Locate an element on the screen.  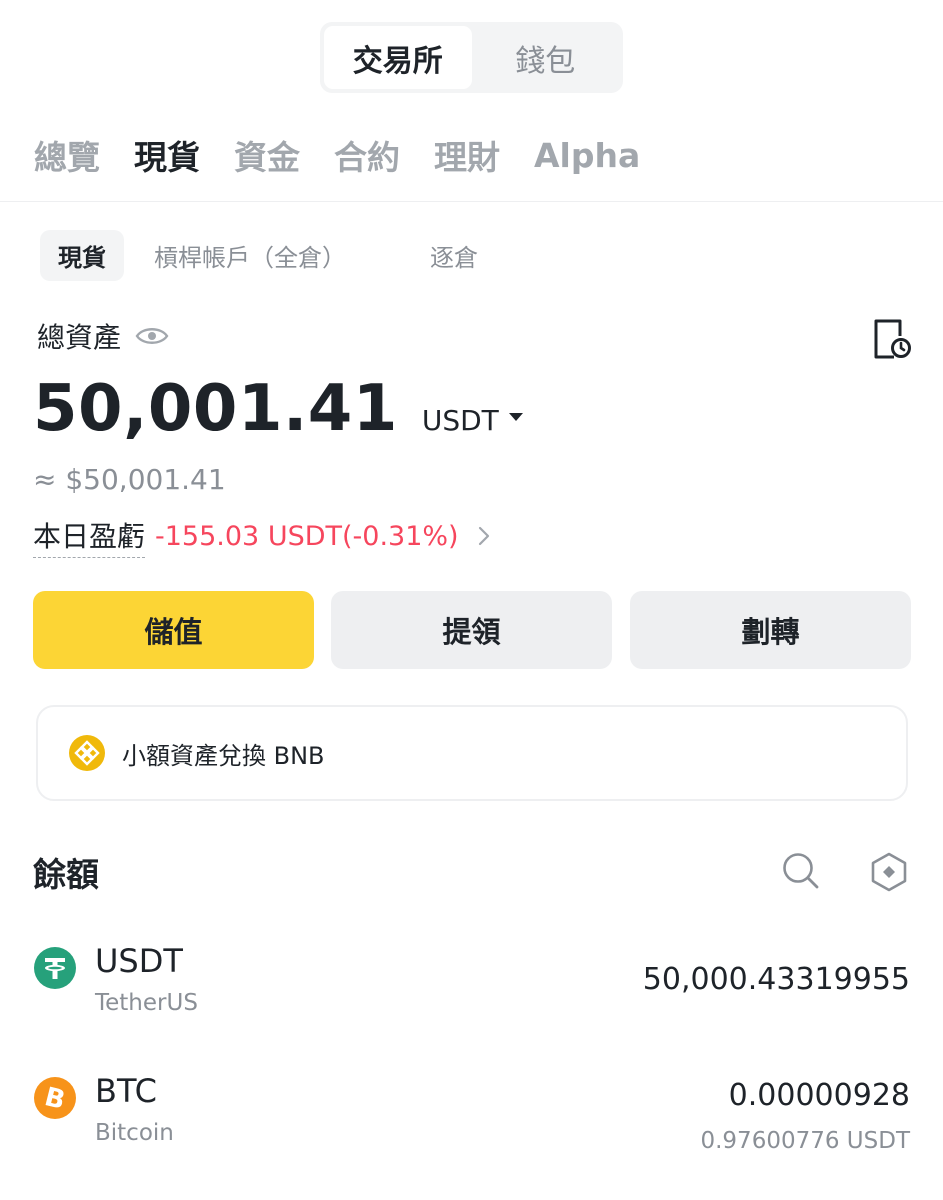
asset-row: B BTC Bitcoin 0.00000928 0.97600776 USDT is located at coordinates (471, 1124).